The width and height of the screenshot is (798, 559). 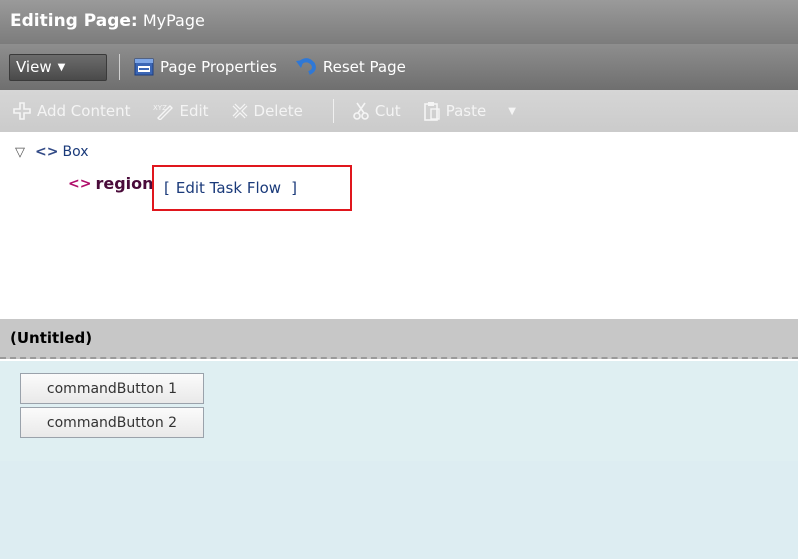 What do you see at coordinates (294, 188) in the screenshot?
I see `close-bracket: ]` at bounding box center [294, 188].